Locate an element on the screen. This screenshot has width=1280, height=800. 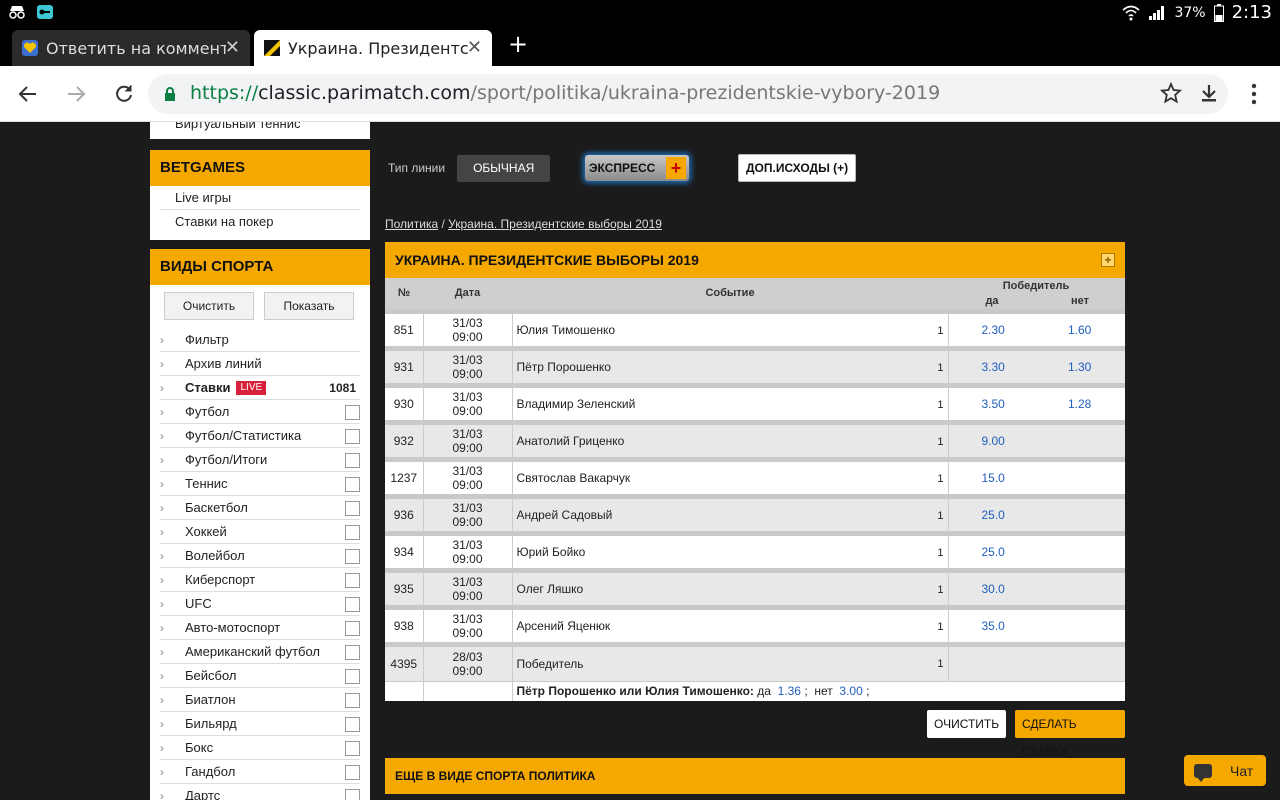
breadcrumb-event-link: Украина. Президентские выборы 2019 is located at coordinates (555, 224).